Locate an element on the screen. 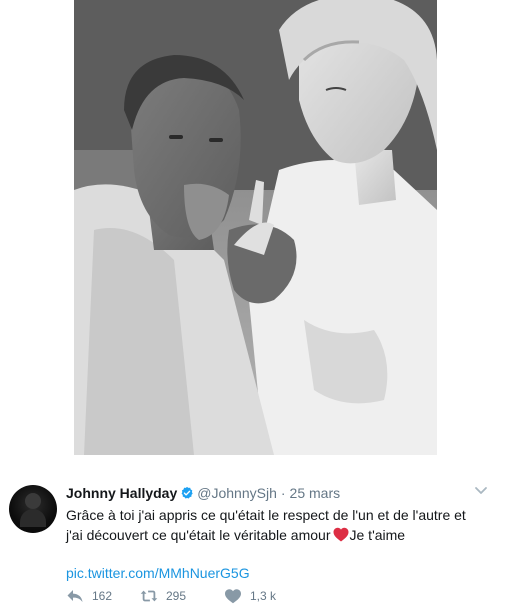  avatar is located at coordinates (33, 509).